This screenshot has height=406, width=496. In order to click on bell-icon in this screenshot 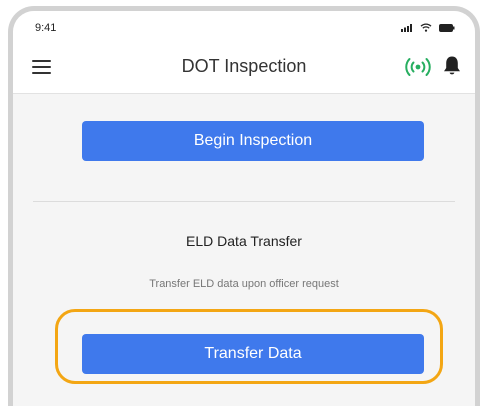, I will do `click(452, 66)`.